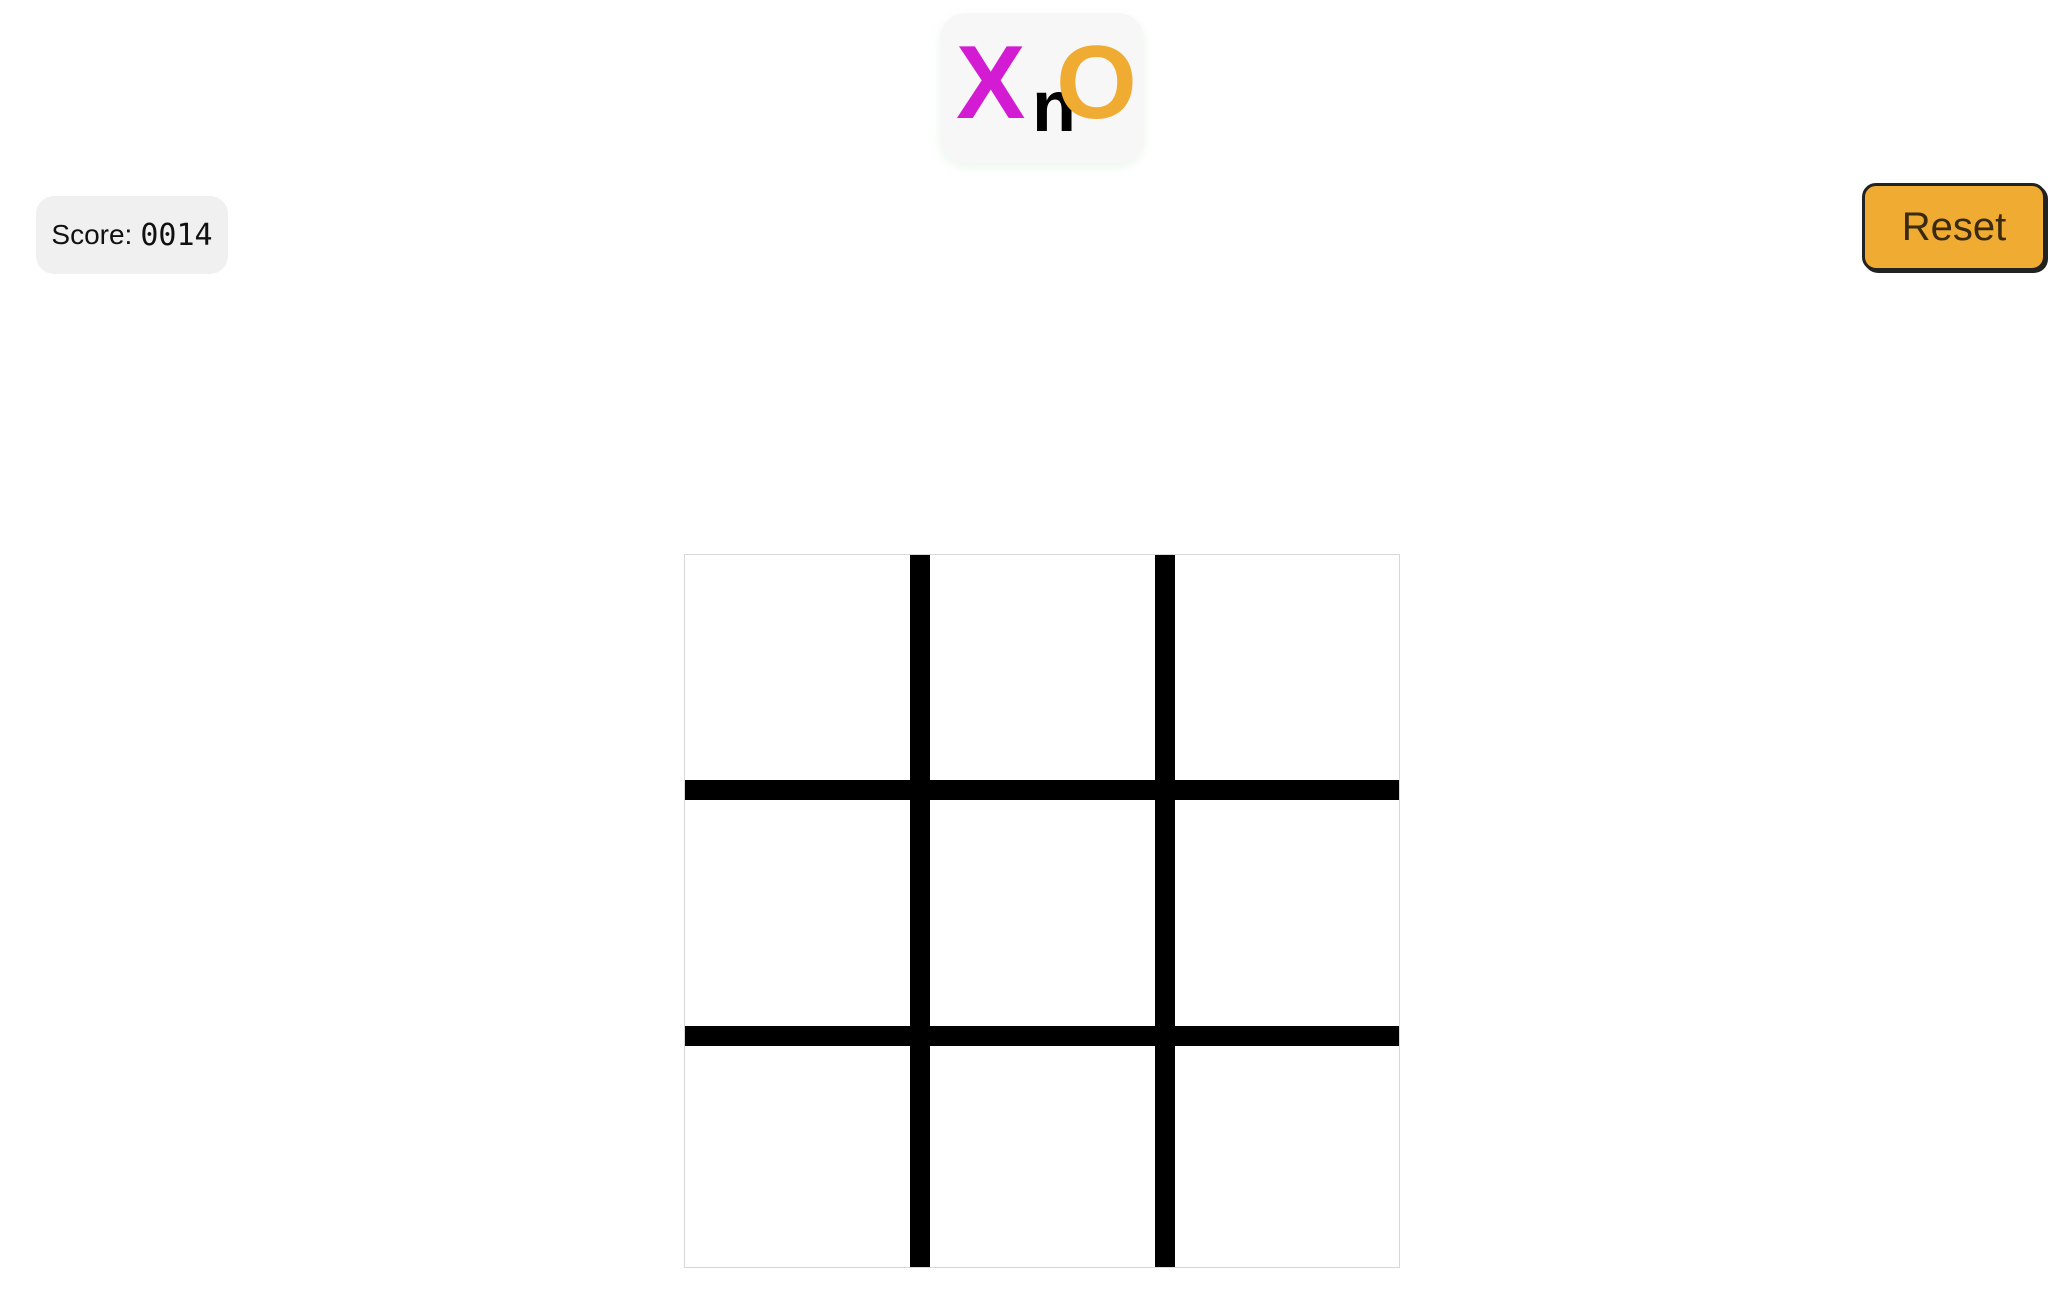  I want to click on app-logo: X n O, so click(1042, 88).